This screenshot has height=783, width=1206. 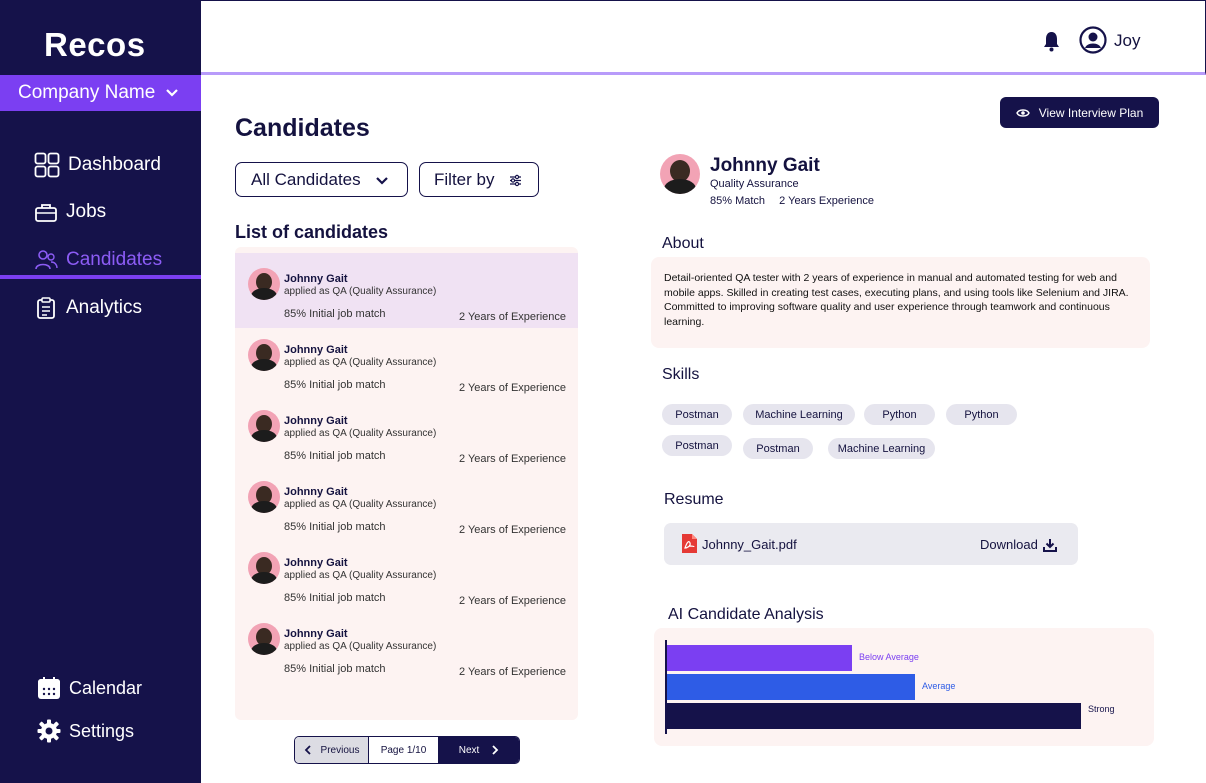 What do you see at coordinates (759, 658) in the screenshot?
I see `chart-bar-below-average` at bounding box center [759, 658].